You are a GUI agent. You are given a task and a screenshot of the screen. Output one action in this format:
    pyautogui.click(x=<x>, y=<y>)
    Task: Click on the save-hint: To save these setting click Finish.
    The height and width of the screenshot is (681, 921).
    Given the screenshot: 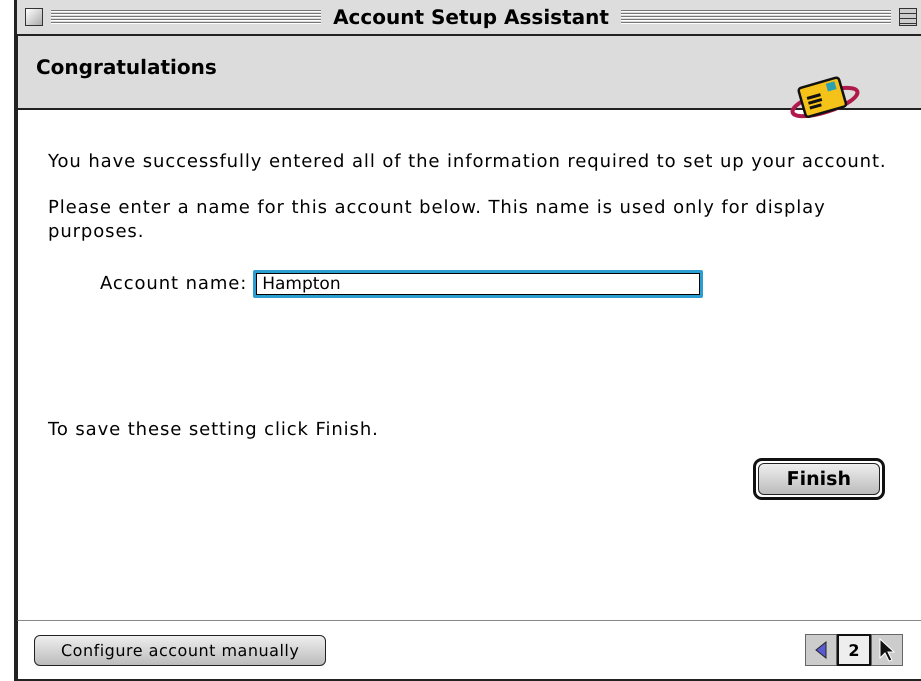 What is the action you would take?
    pyautogui.click(x=214, y=430)
    